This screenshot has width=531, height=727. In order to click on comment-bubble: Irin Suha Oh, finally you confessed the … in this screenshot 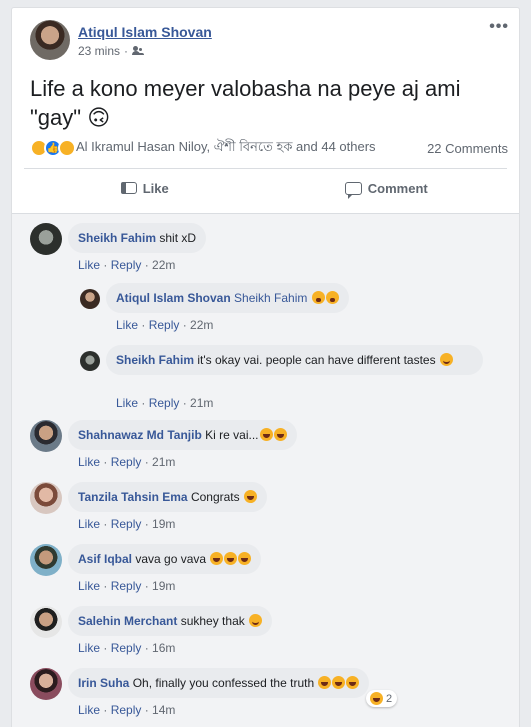, I will do `click(219, 683)`.